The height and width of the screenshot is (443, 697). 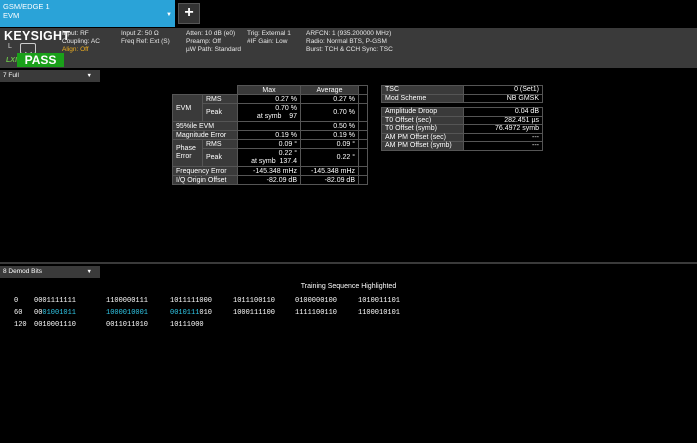 What do you see at coordinates (329, 99) in the screenshot?
I see `evm-rms-average: 0.27 %` at bounding box center [329, 99].